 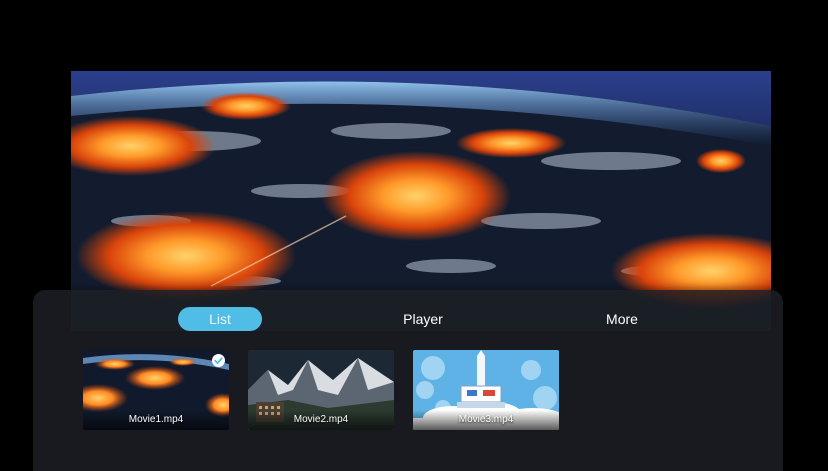 What do you see at coordinates (486, 390) in the screenshot?
I see `video-thumbnail-movie3: Movie3.mp4` at bounding box center [486, 390].